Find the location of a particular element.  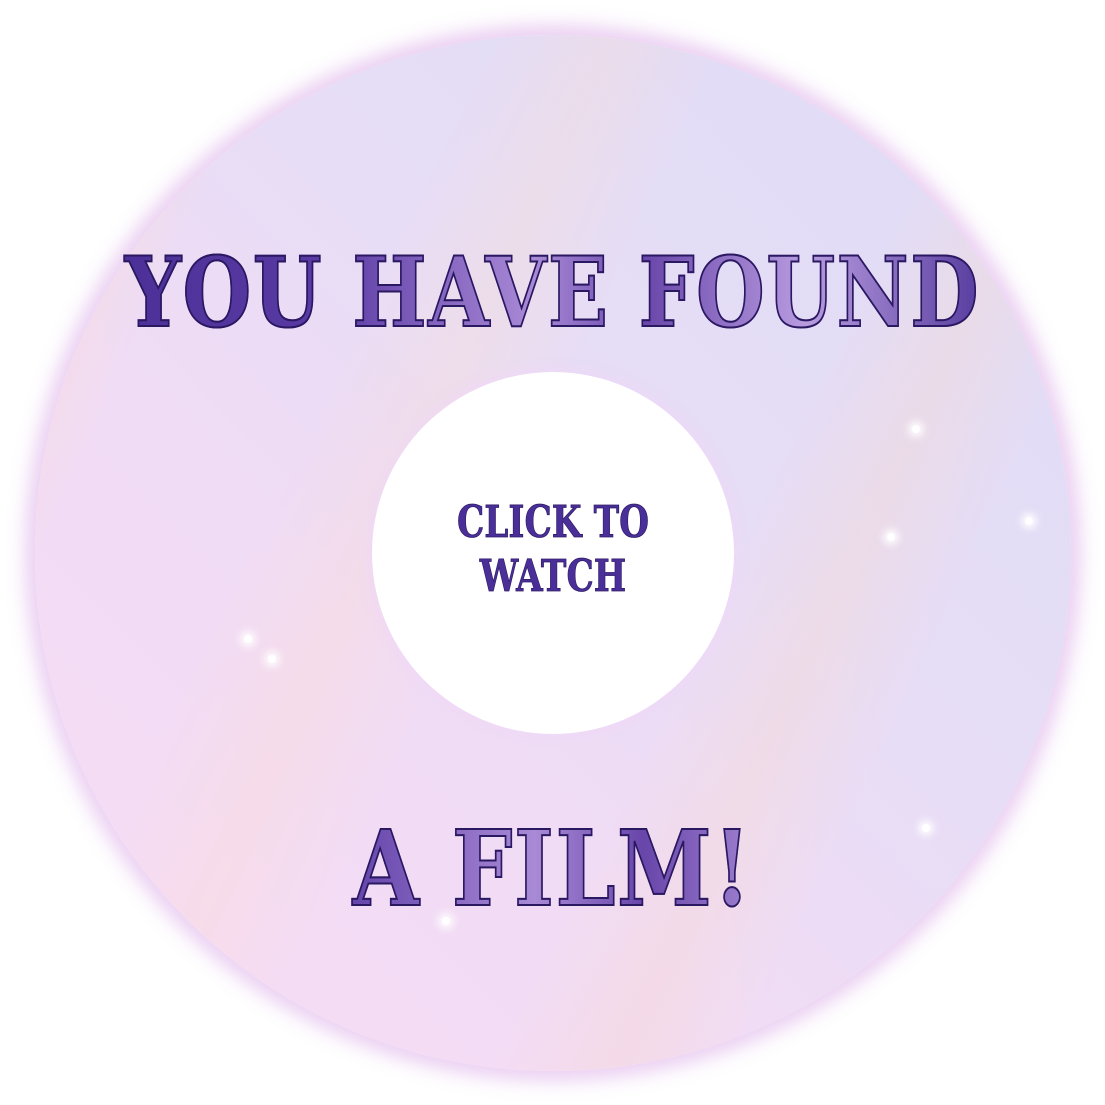

headline-bottom: A FILM! is located at coordinates (552, 869).